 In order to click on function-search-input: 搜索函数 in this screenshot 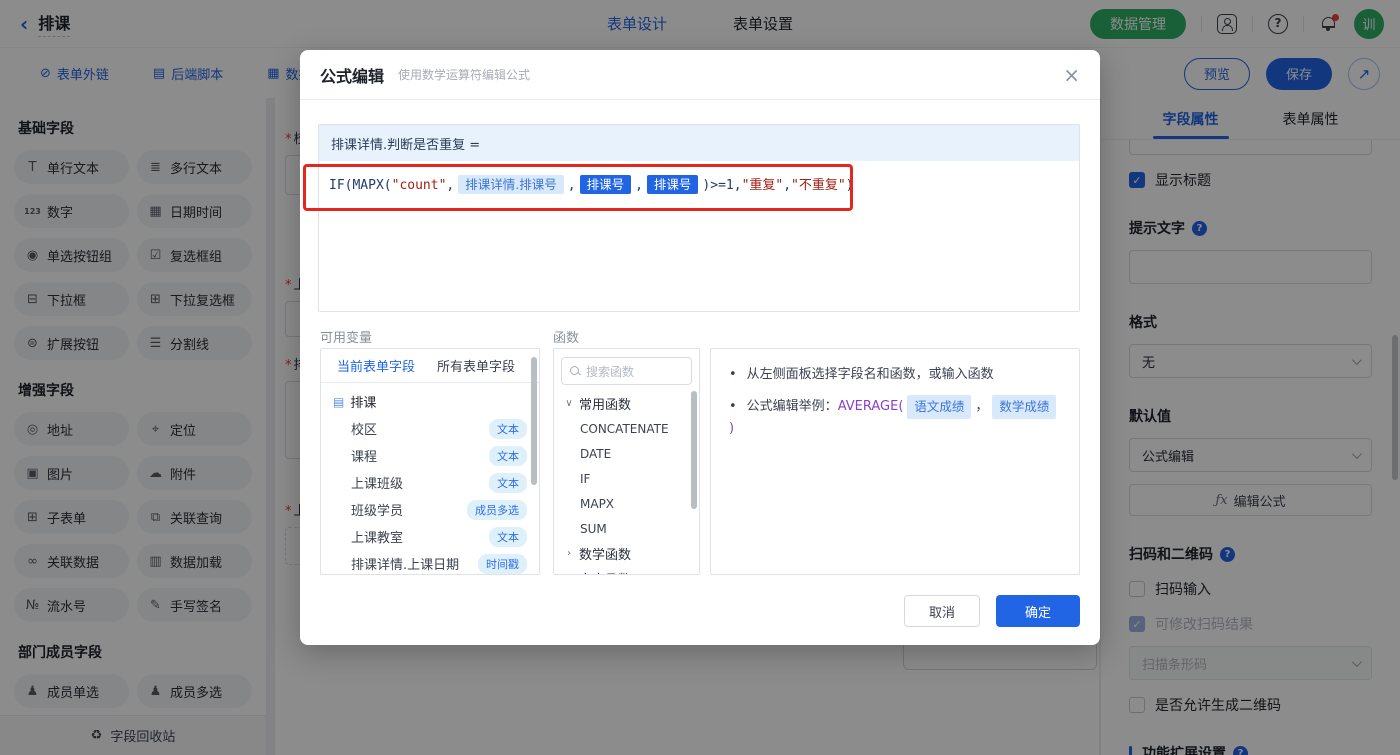, I will do `click(626, 371)`.